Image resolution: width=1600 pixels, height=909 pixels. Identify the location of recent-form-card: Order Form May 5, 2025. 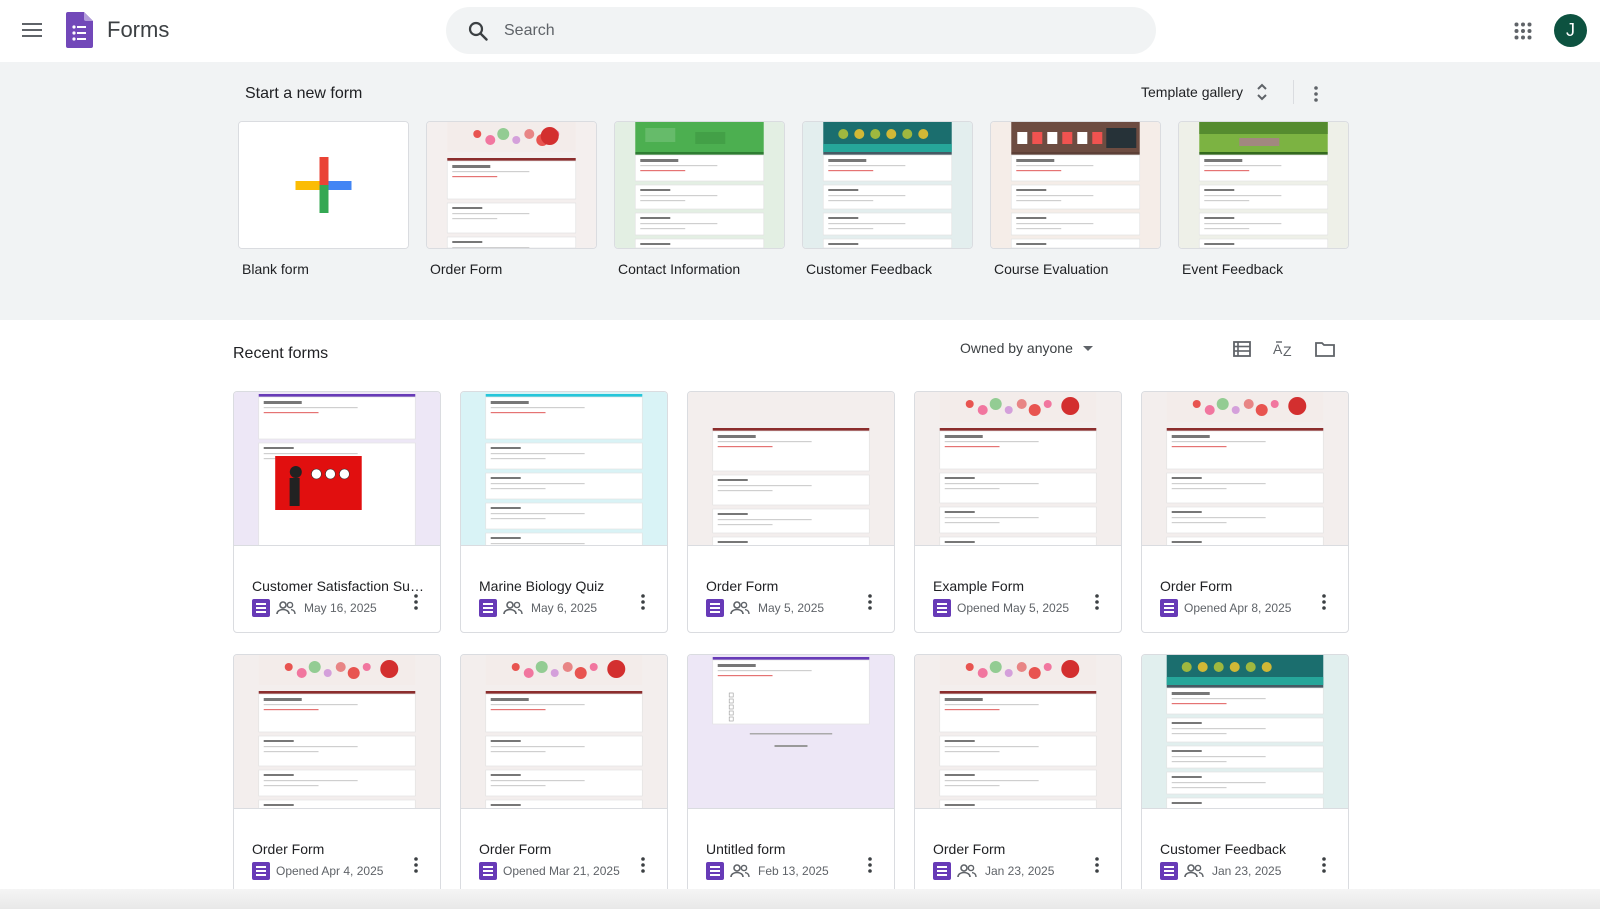
(791, 512).